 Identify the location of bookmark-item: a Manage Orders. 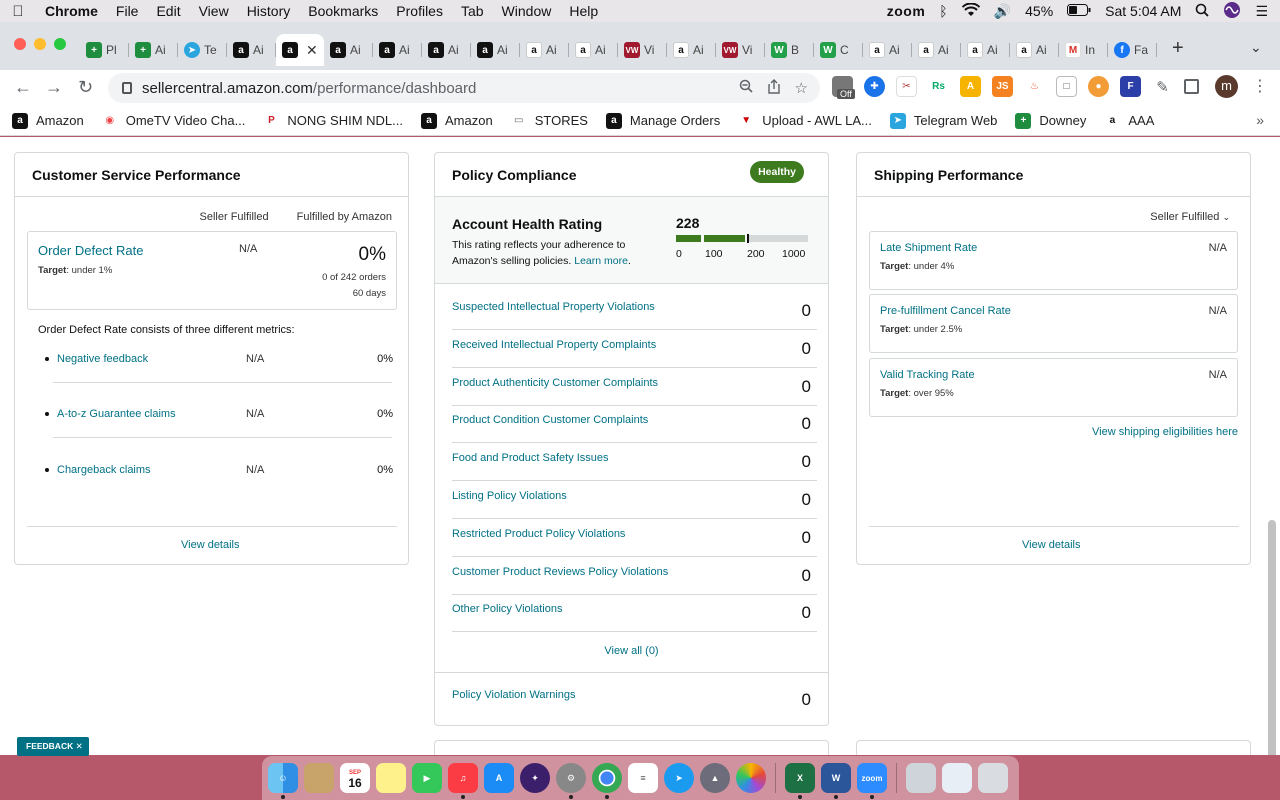
(662, 120).